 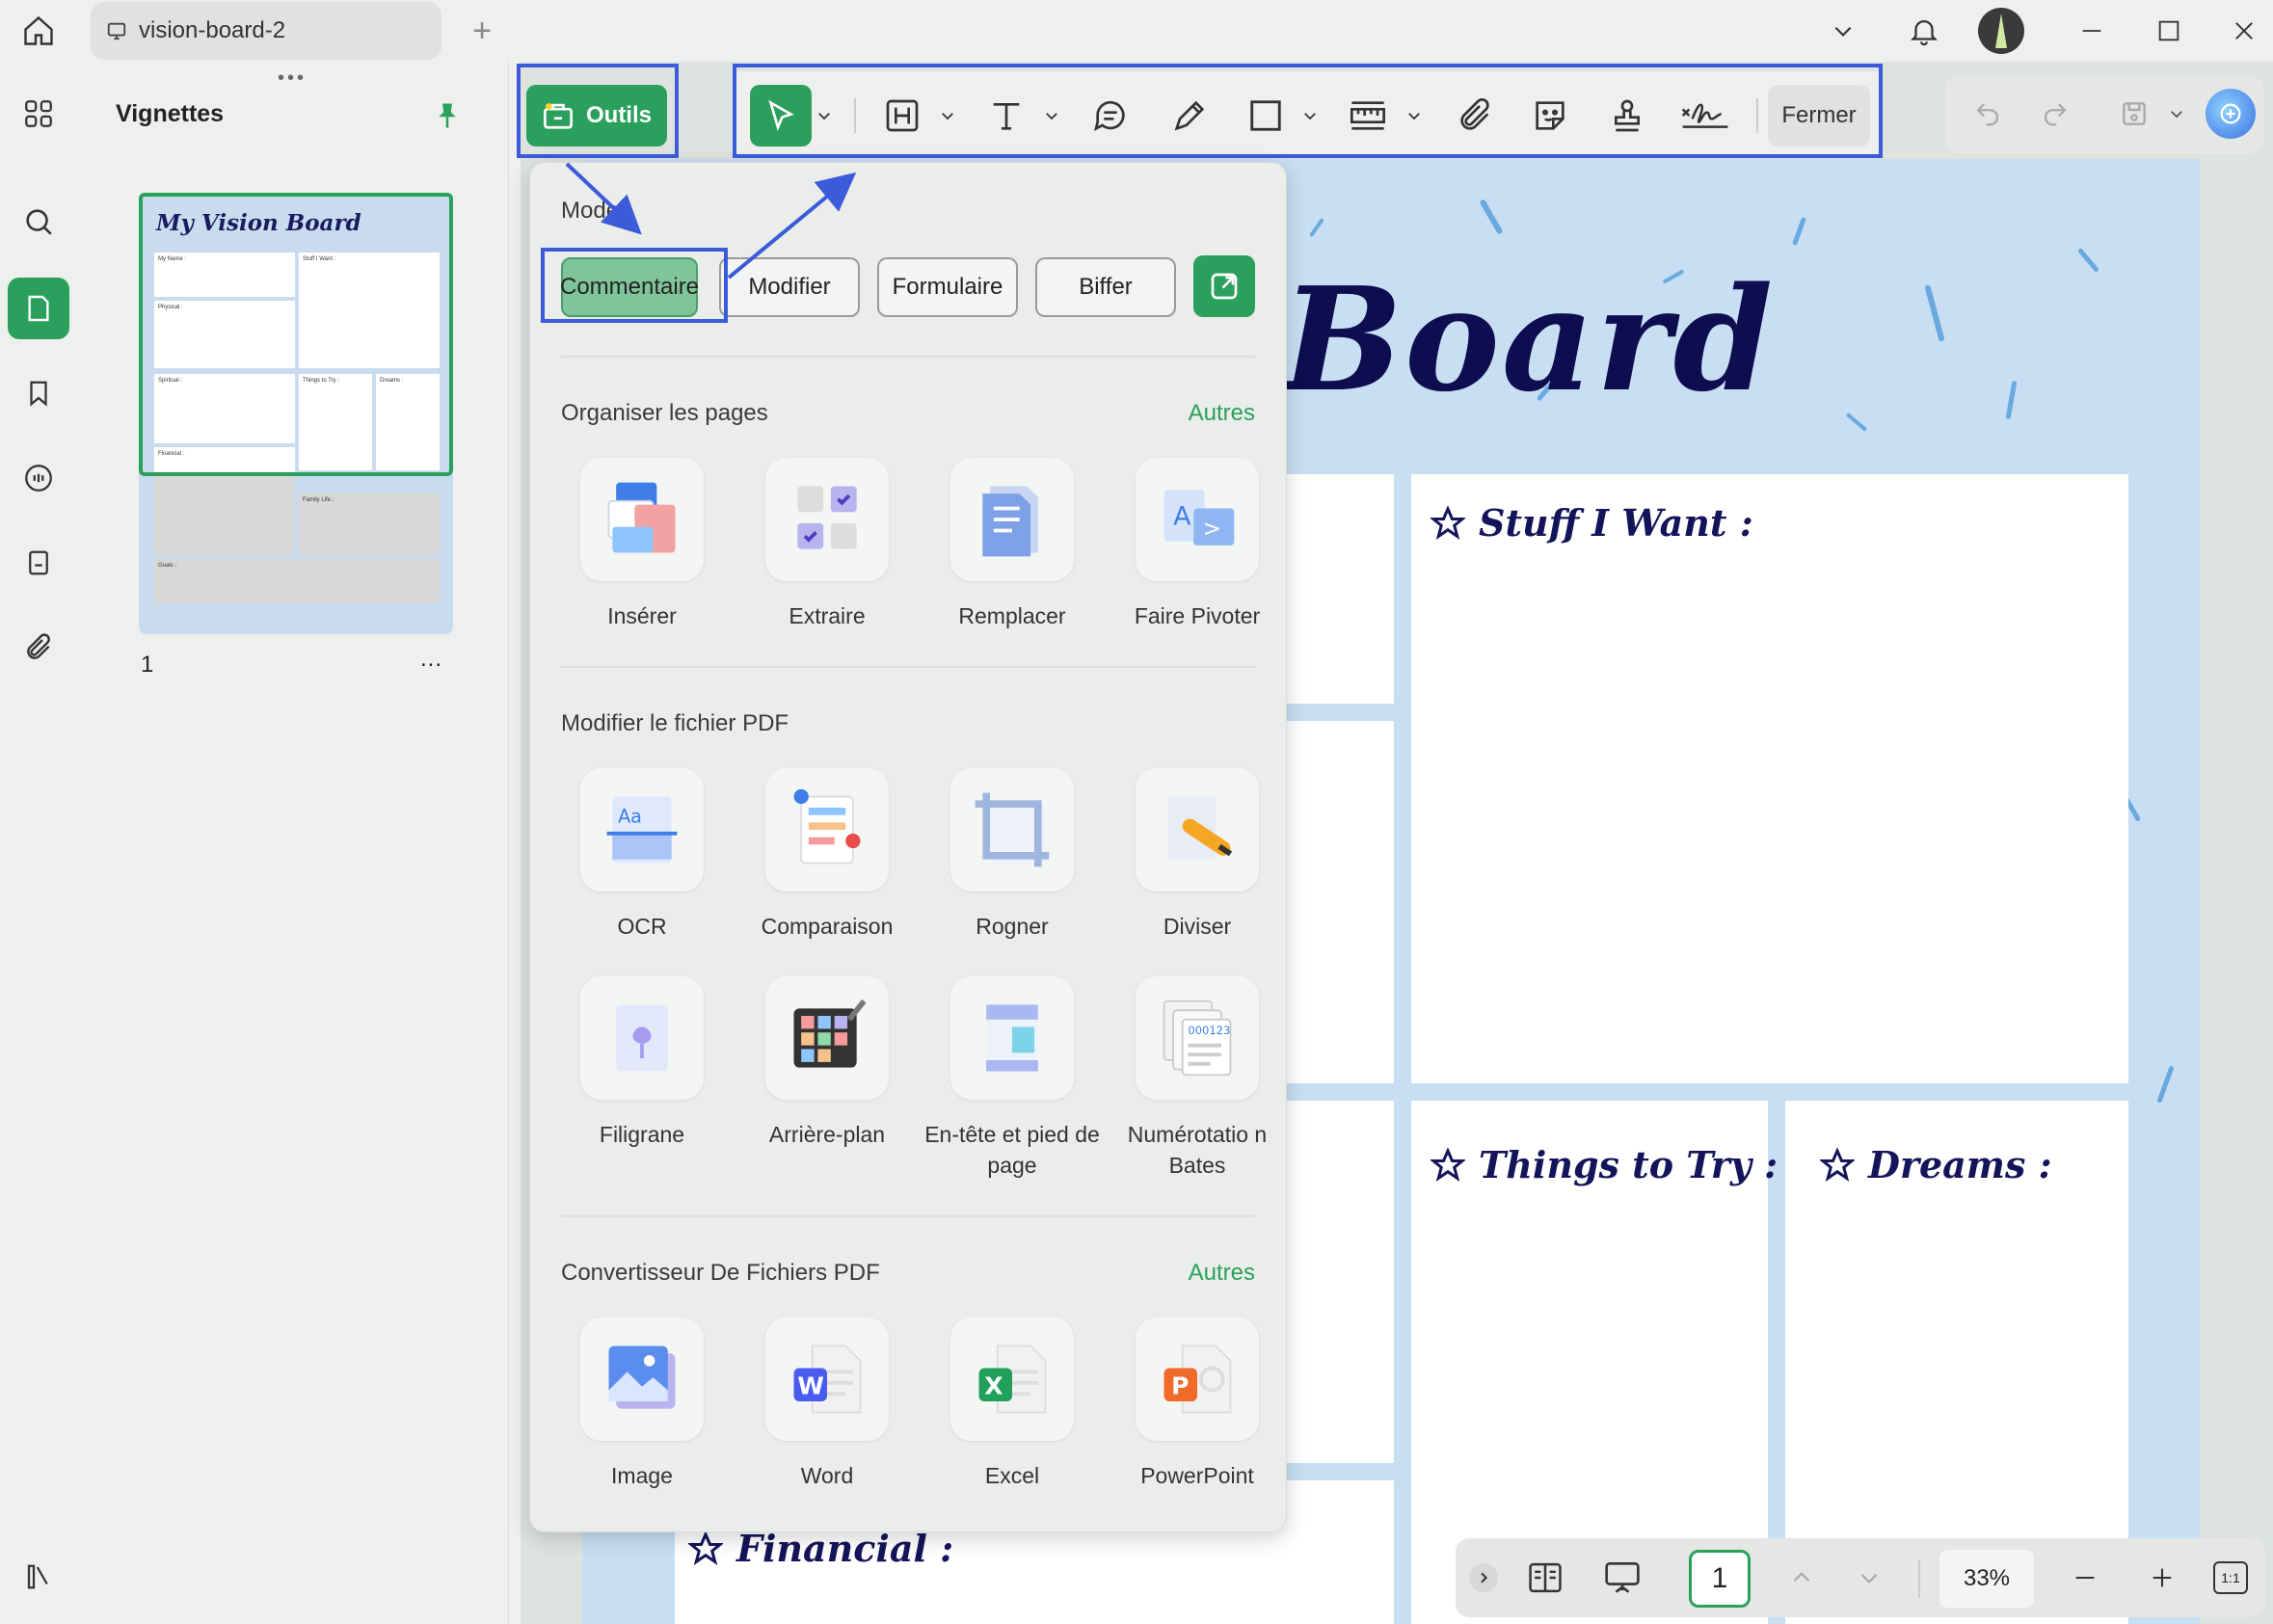 What do you see at coordinates (2230, 1577) in the screenshot?
I see `actual-size-button: 1:1` at bounding box center [2230, 1577].